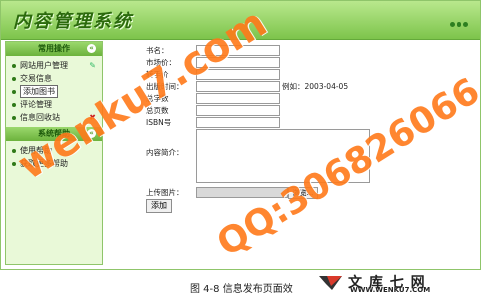 This screenshot has height=305, width=481. Describe the element at coordinates (241, 289) in the screenshot. I see `figure-caption: 图 4-8 信息发布页面效` at that location.